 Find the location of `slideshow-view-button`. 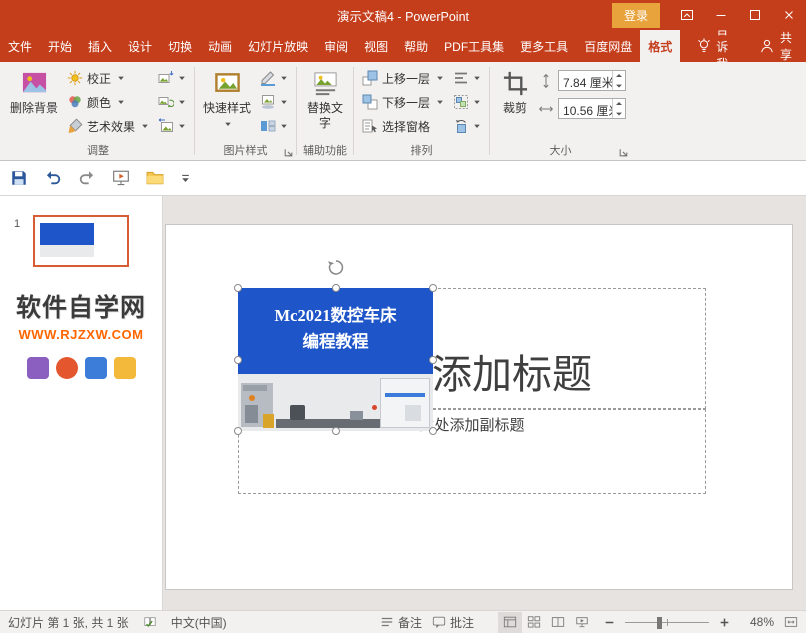

slideshow-view-button is located at coordinates (582, 622).